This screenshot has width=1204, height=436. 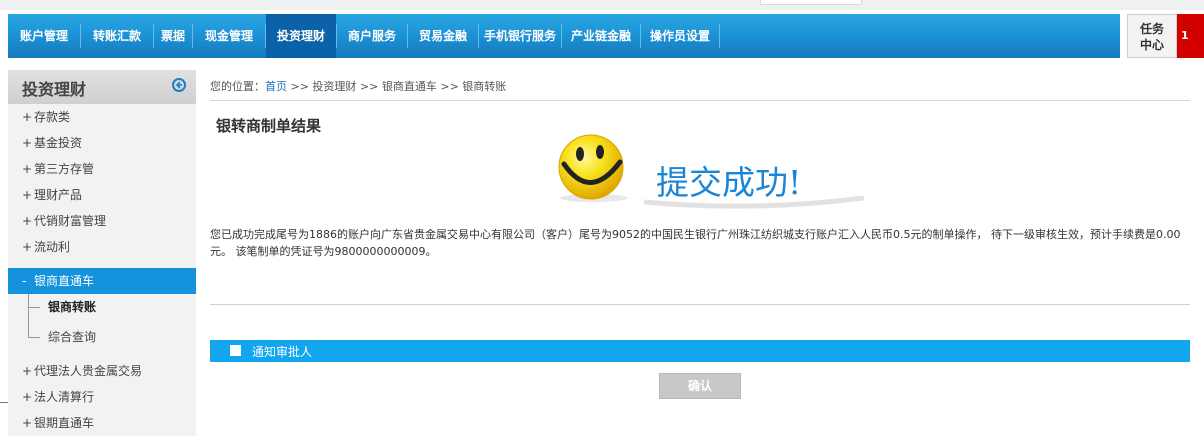 What do you see at coordinates (700, 386) in the screenshot?
I see `confirm-button: 确认` at bounding box center [700, 386].